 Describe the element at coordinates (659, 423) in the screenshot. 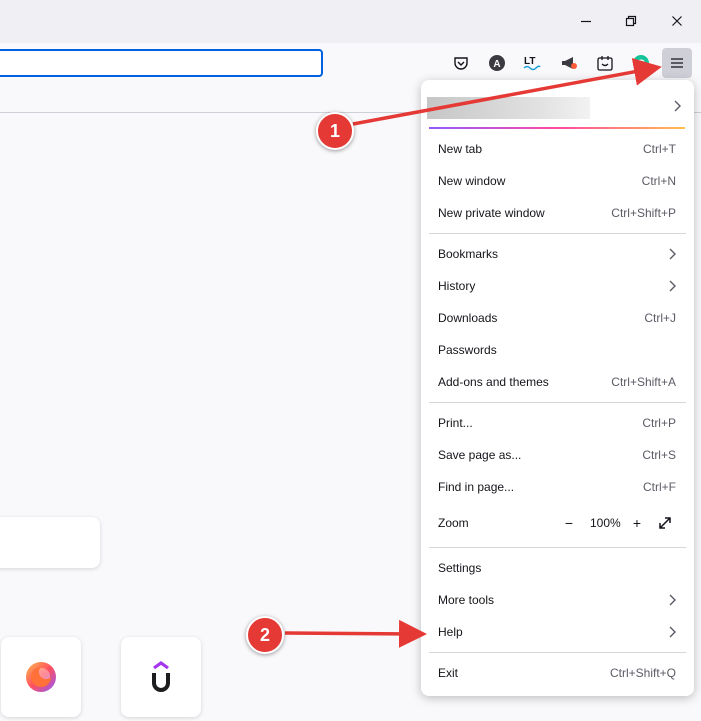

I see `menu-item-shortcut: Ctrl+P` at that location.